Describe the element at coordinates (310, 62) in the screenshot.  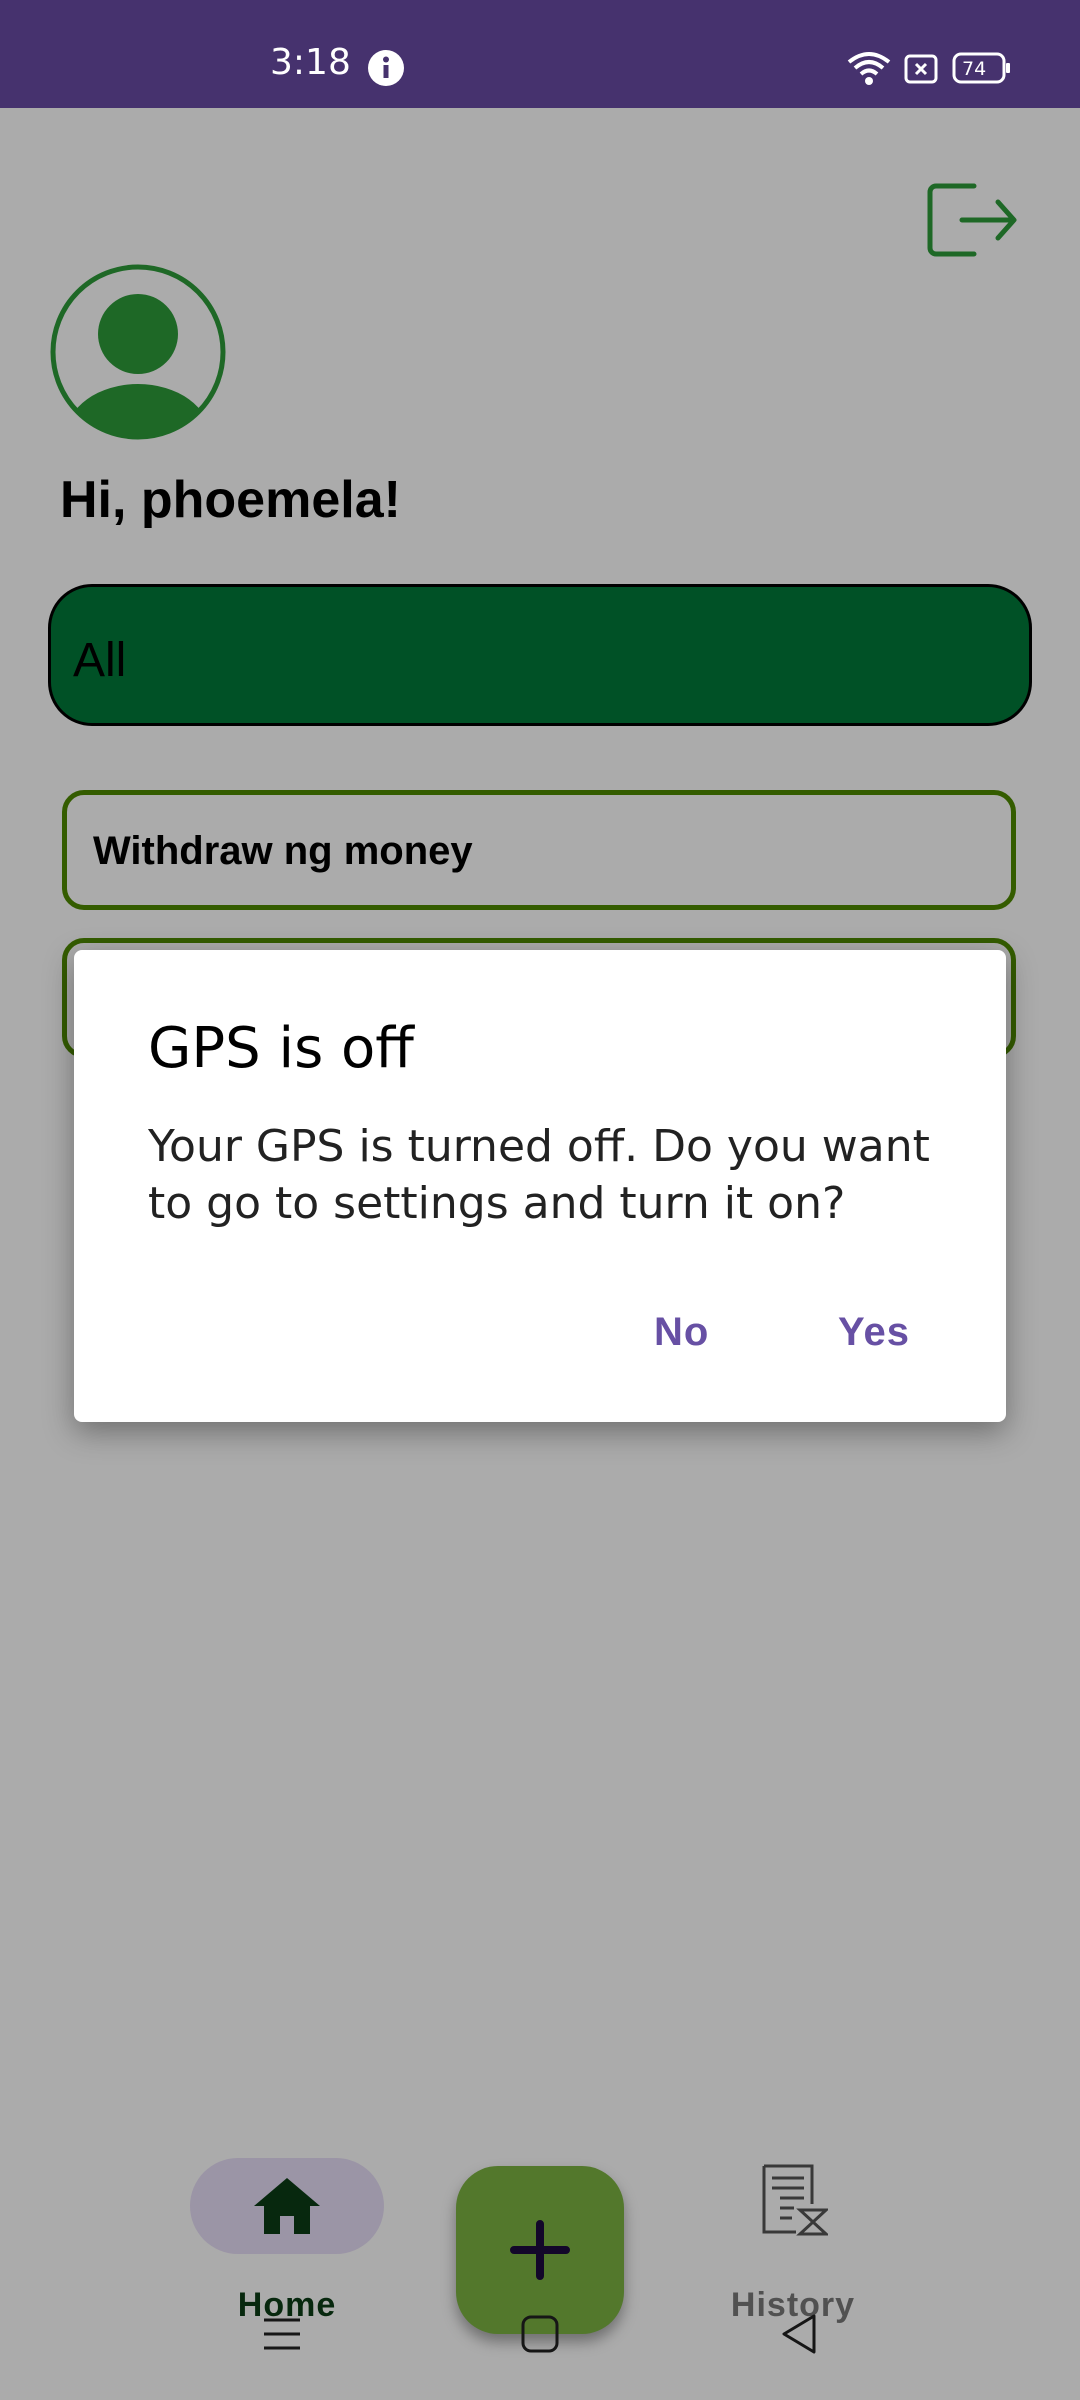
I see `status-time: 3:18` at that location.